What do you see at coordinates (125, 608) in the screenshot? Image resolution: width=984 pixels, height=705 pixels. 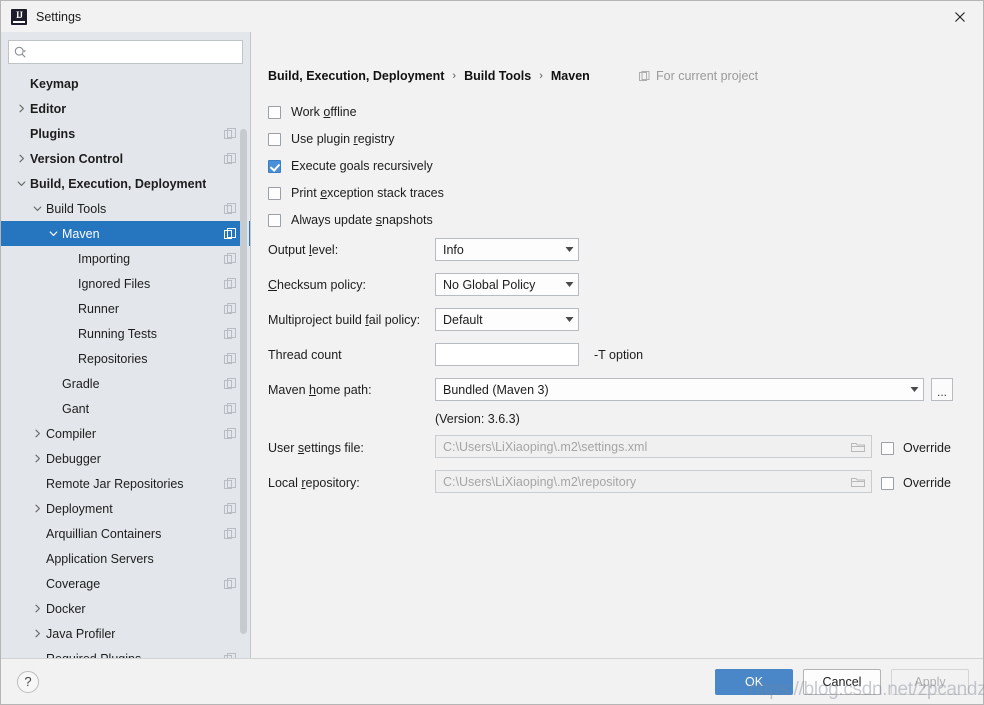 I see `sidebar-item-docker: Docker` at bounding box center [125, 608].